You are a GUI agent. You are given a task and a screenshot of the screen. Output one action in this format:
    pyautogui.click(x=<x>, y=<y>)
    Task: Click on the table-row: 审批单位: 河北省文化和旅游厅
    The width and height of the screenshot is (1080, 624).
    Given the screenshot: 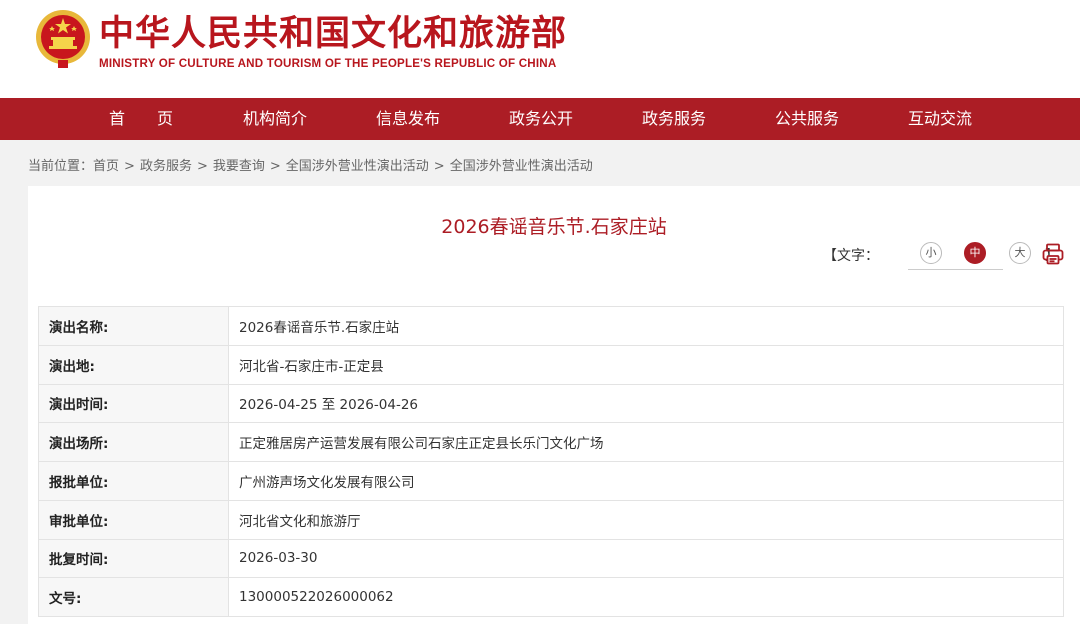 What is the action you would take?
    pyautogui.click(x=551, y=519)
    